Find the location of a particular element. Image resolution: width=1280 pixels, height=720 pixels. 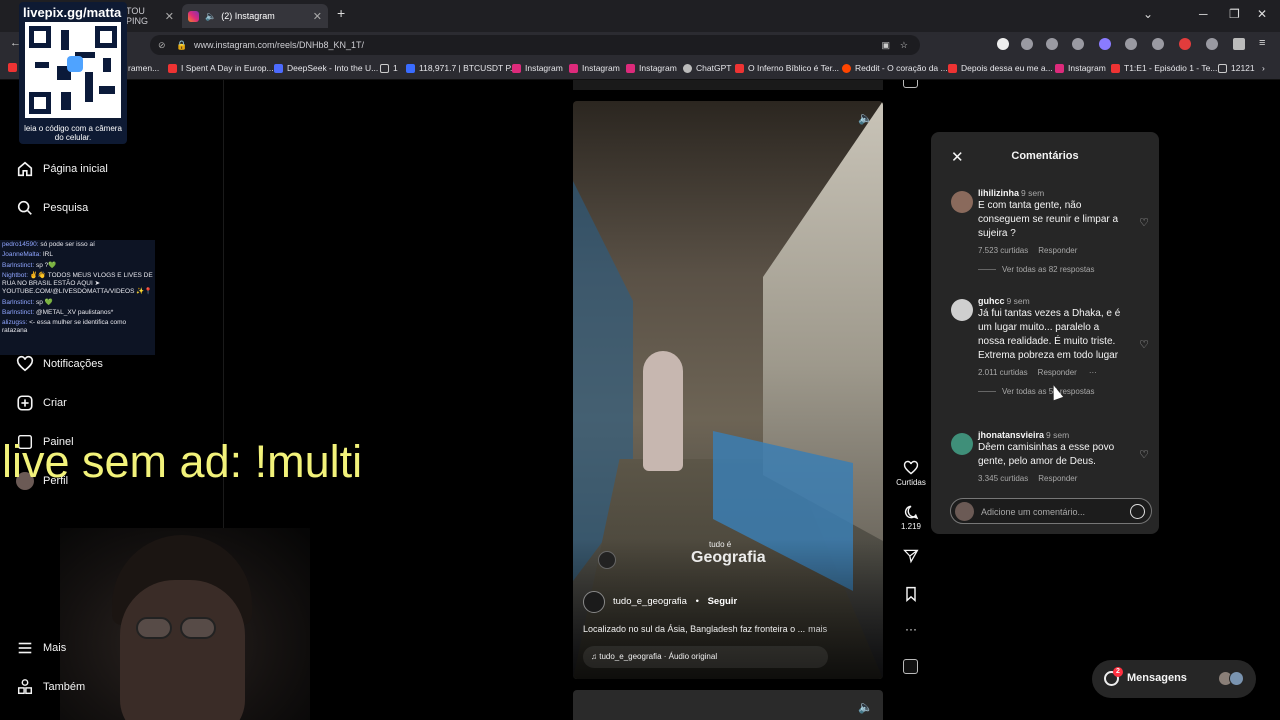

follow-button: Seguir is located at coordinates (723, 601).